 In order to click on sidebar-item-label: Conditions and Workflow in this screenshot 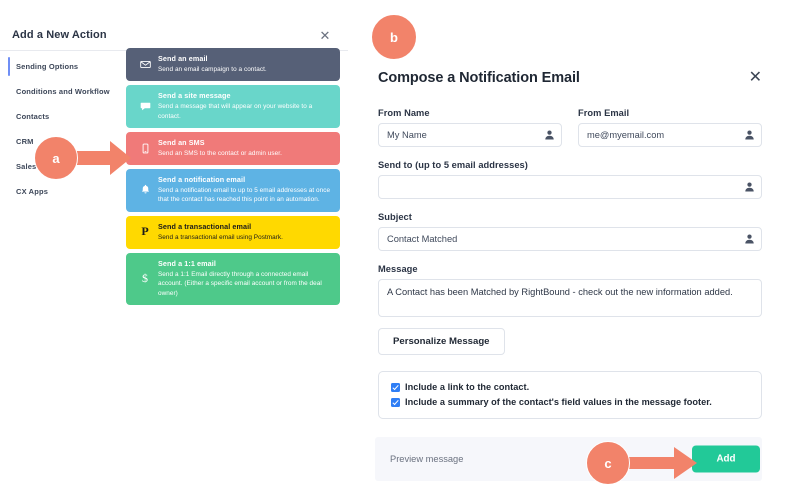, I will do `click(63, 91)`.